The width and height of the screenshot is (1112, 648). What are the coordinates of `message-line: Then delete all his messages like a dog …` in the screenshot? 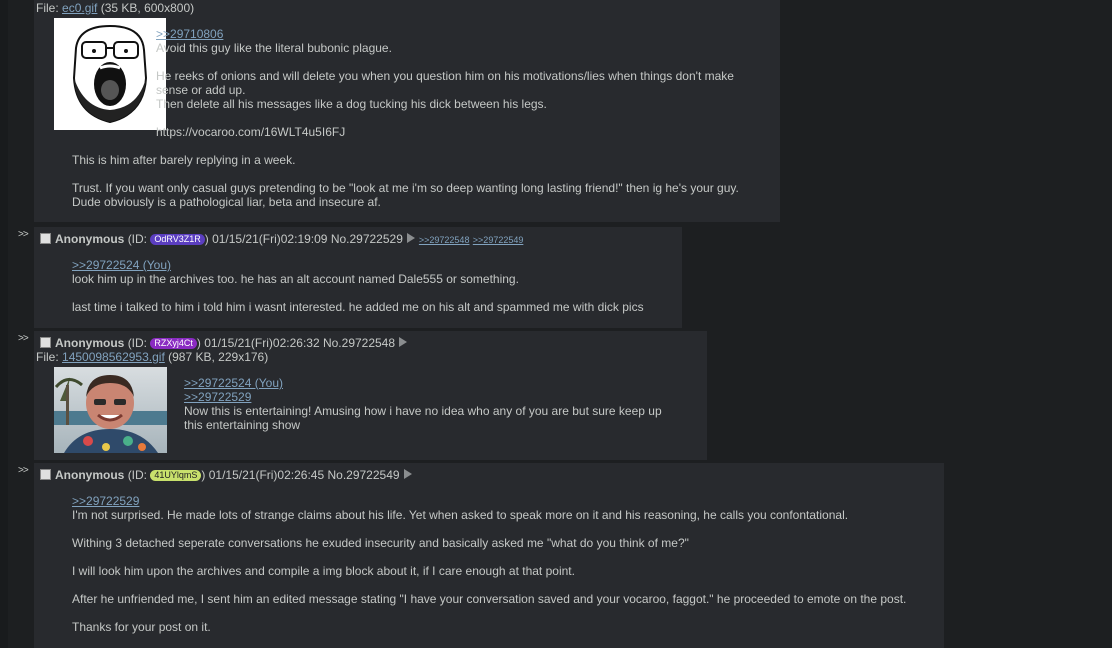 It's located at (351, 104).